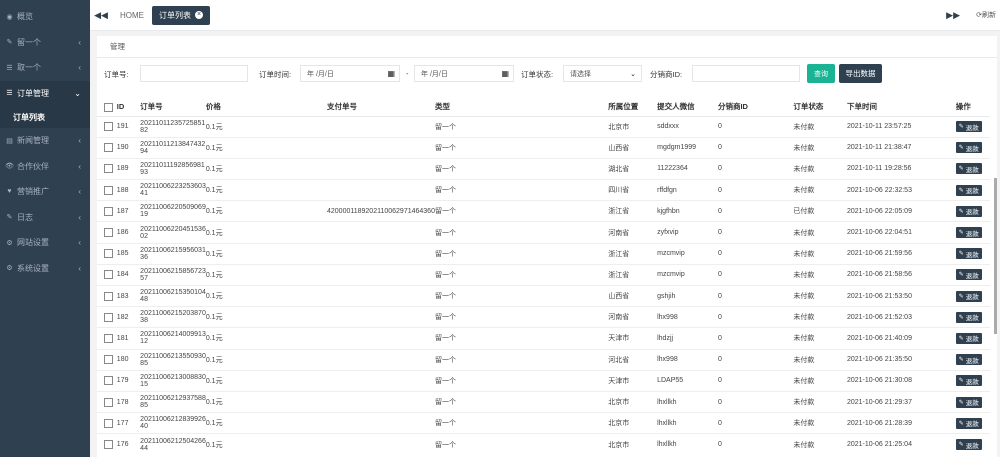 The image size is (1000, 457). I want to click on sidebar-item-marketing: ♥ 营销推广 ‹, so click(45, 192).